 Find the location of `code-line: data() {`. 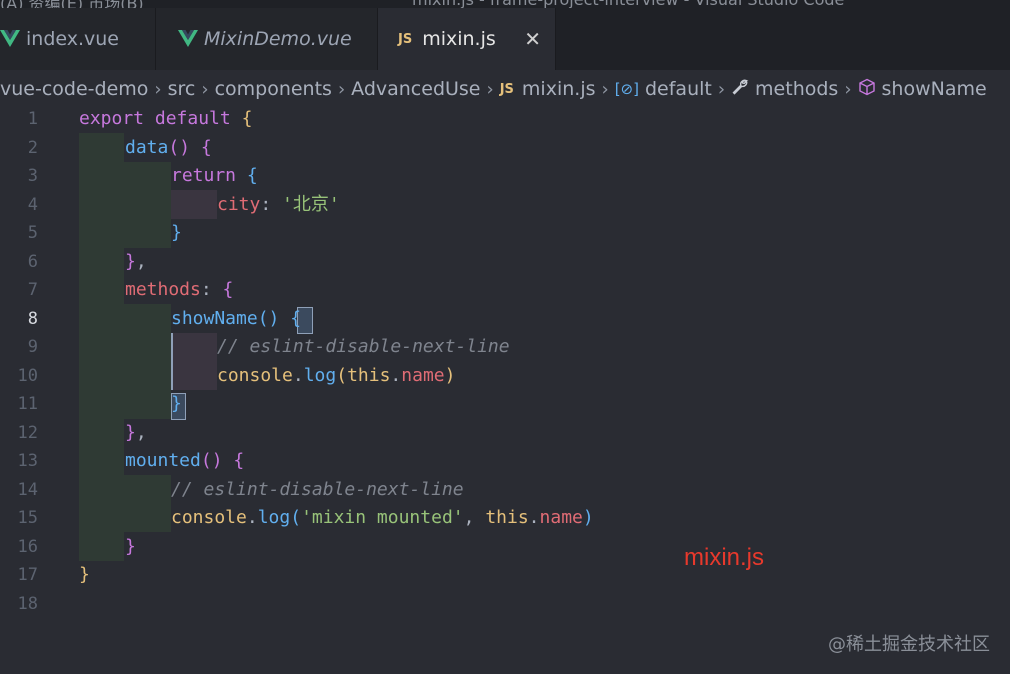

code-line: data() { is located at coordinates (168, 148).